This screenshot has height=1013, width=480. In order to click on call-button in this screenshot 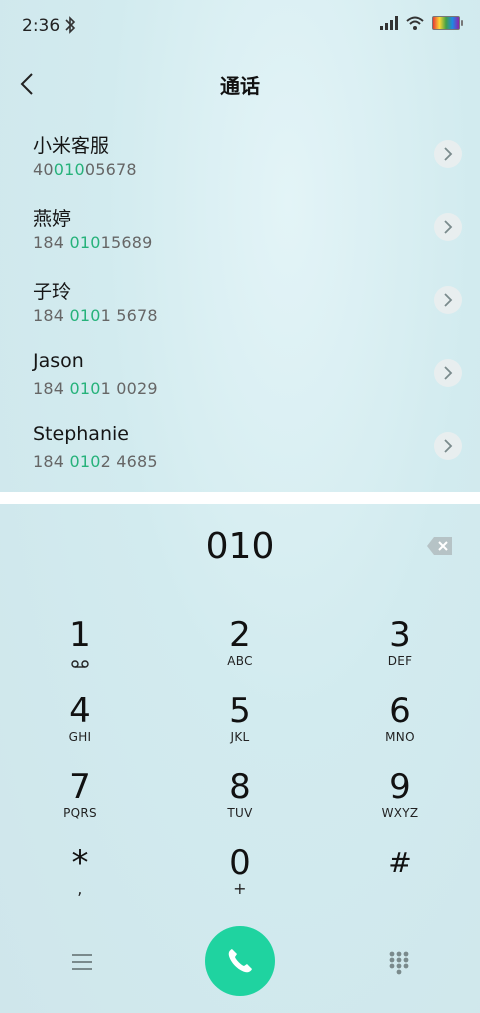, I will do `click(240, 961)`.